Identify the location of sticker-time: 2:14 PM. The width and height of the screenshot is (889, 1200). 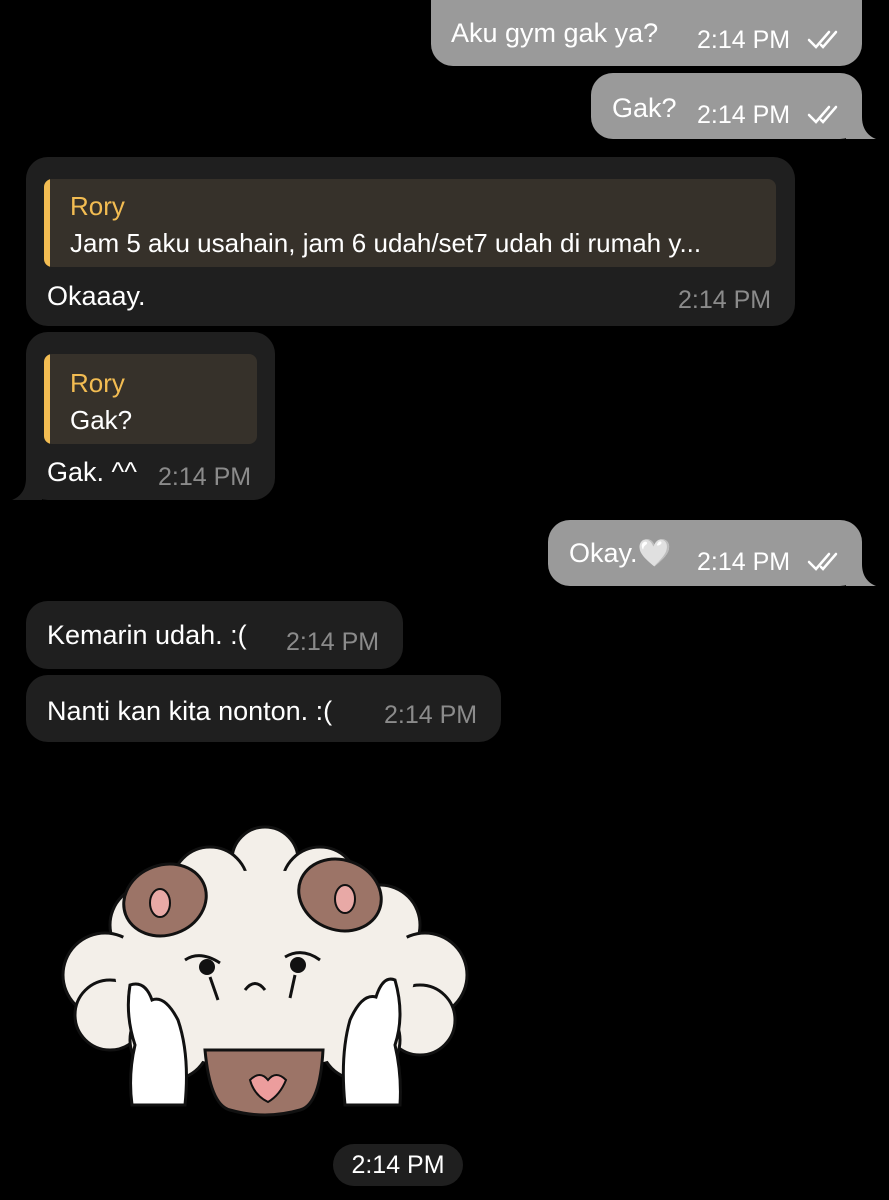
(398, 1165).